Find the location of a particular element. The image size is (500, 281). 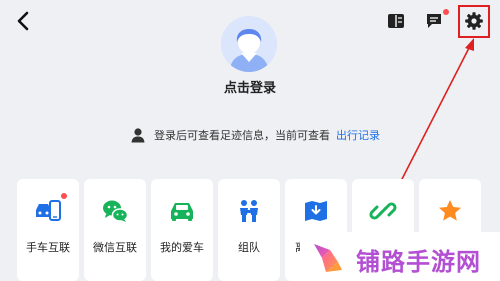

card-label: 手车互联 is located at coordinates (48, 247).